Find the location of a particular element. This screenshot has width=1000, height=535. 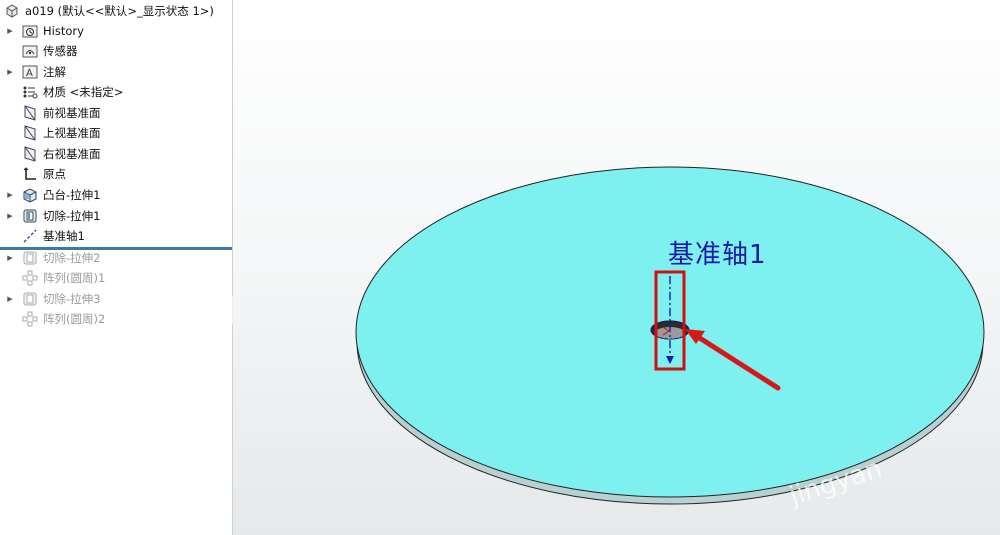

tree-item-label: 凸台-拉伸1 is located at coordinates (72, 195).